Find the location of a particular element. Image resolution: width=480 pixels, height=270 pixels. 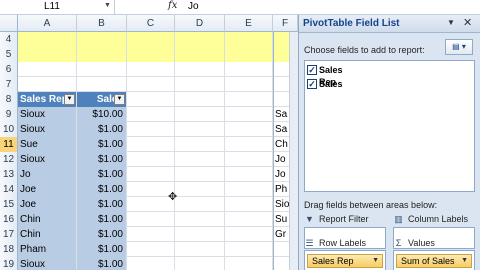

table-row: 18 Pham $1.00 is located at coordinates (149, 249).